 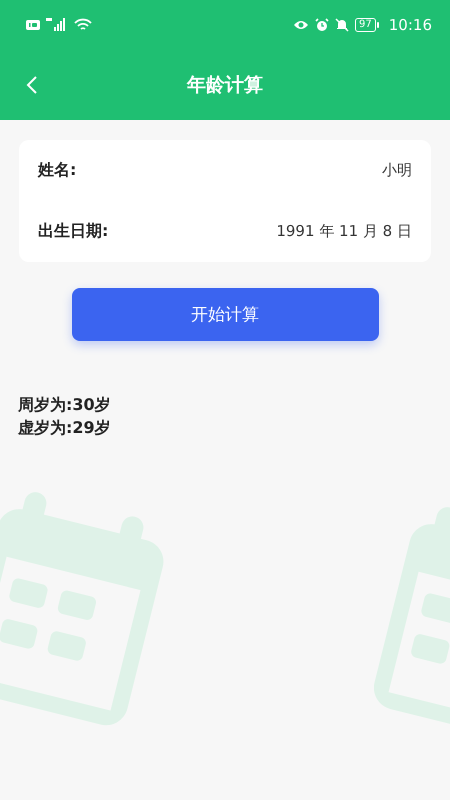 I want to click on hd-icon, so click(x=33, y=25).